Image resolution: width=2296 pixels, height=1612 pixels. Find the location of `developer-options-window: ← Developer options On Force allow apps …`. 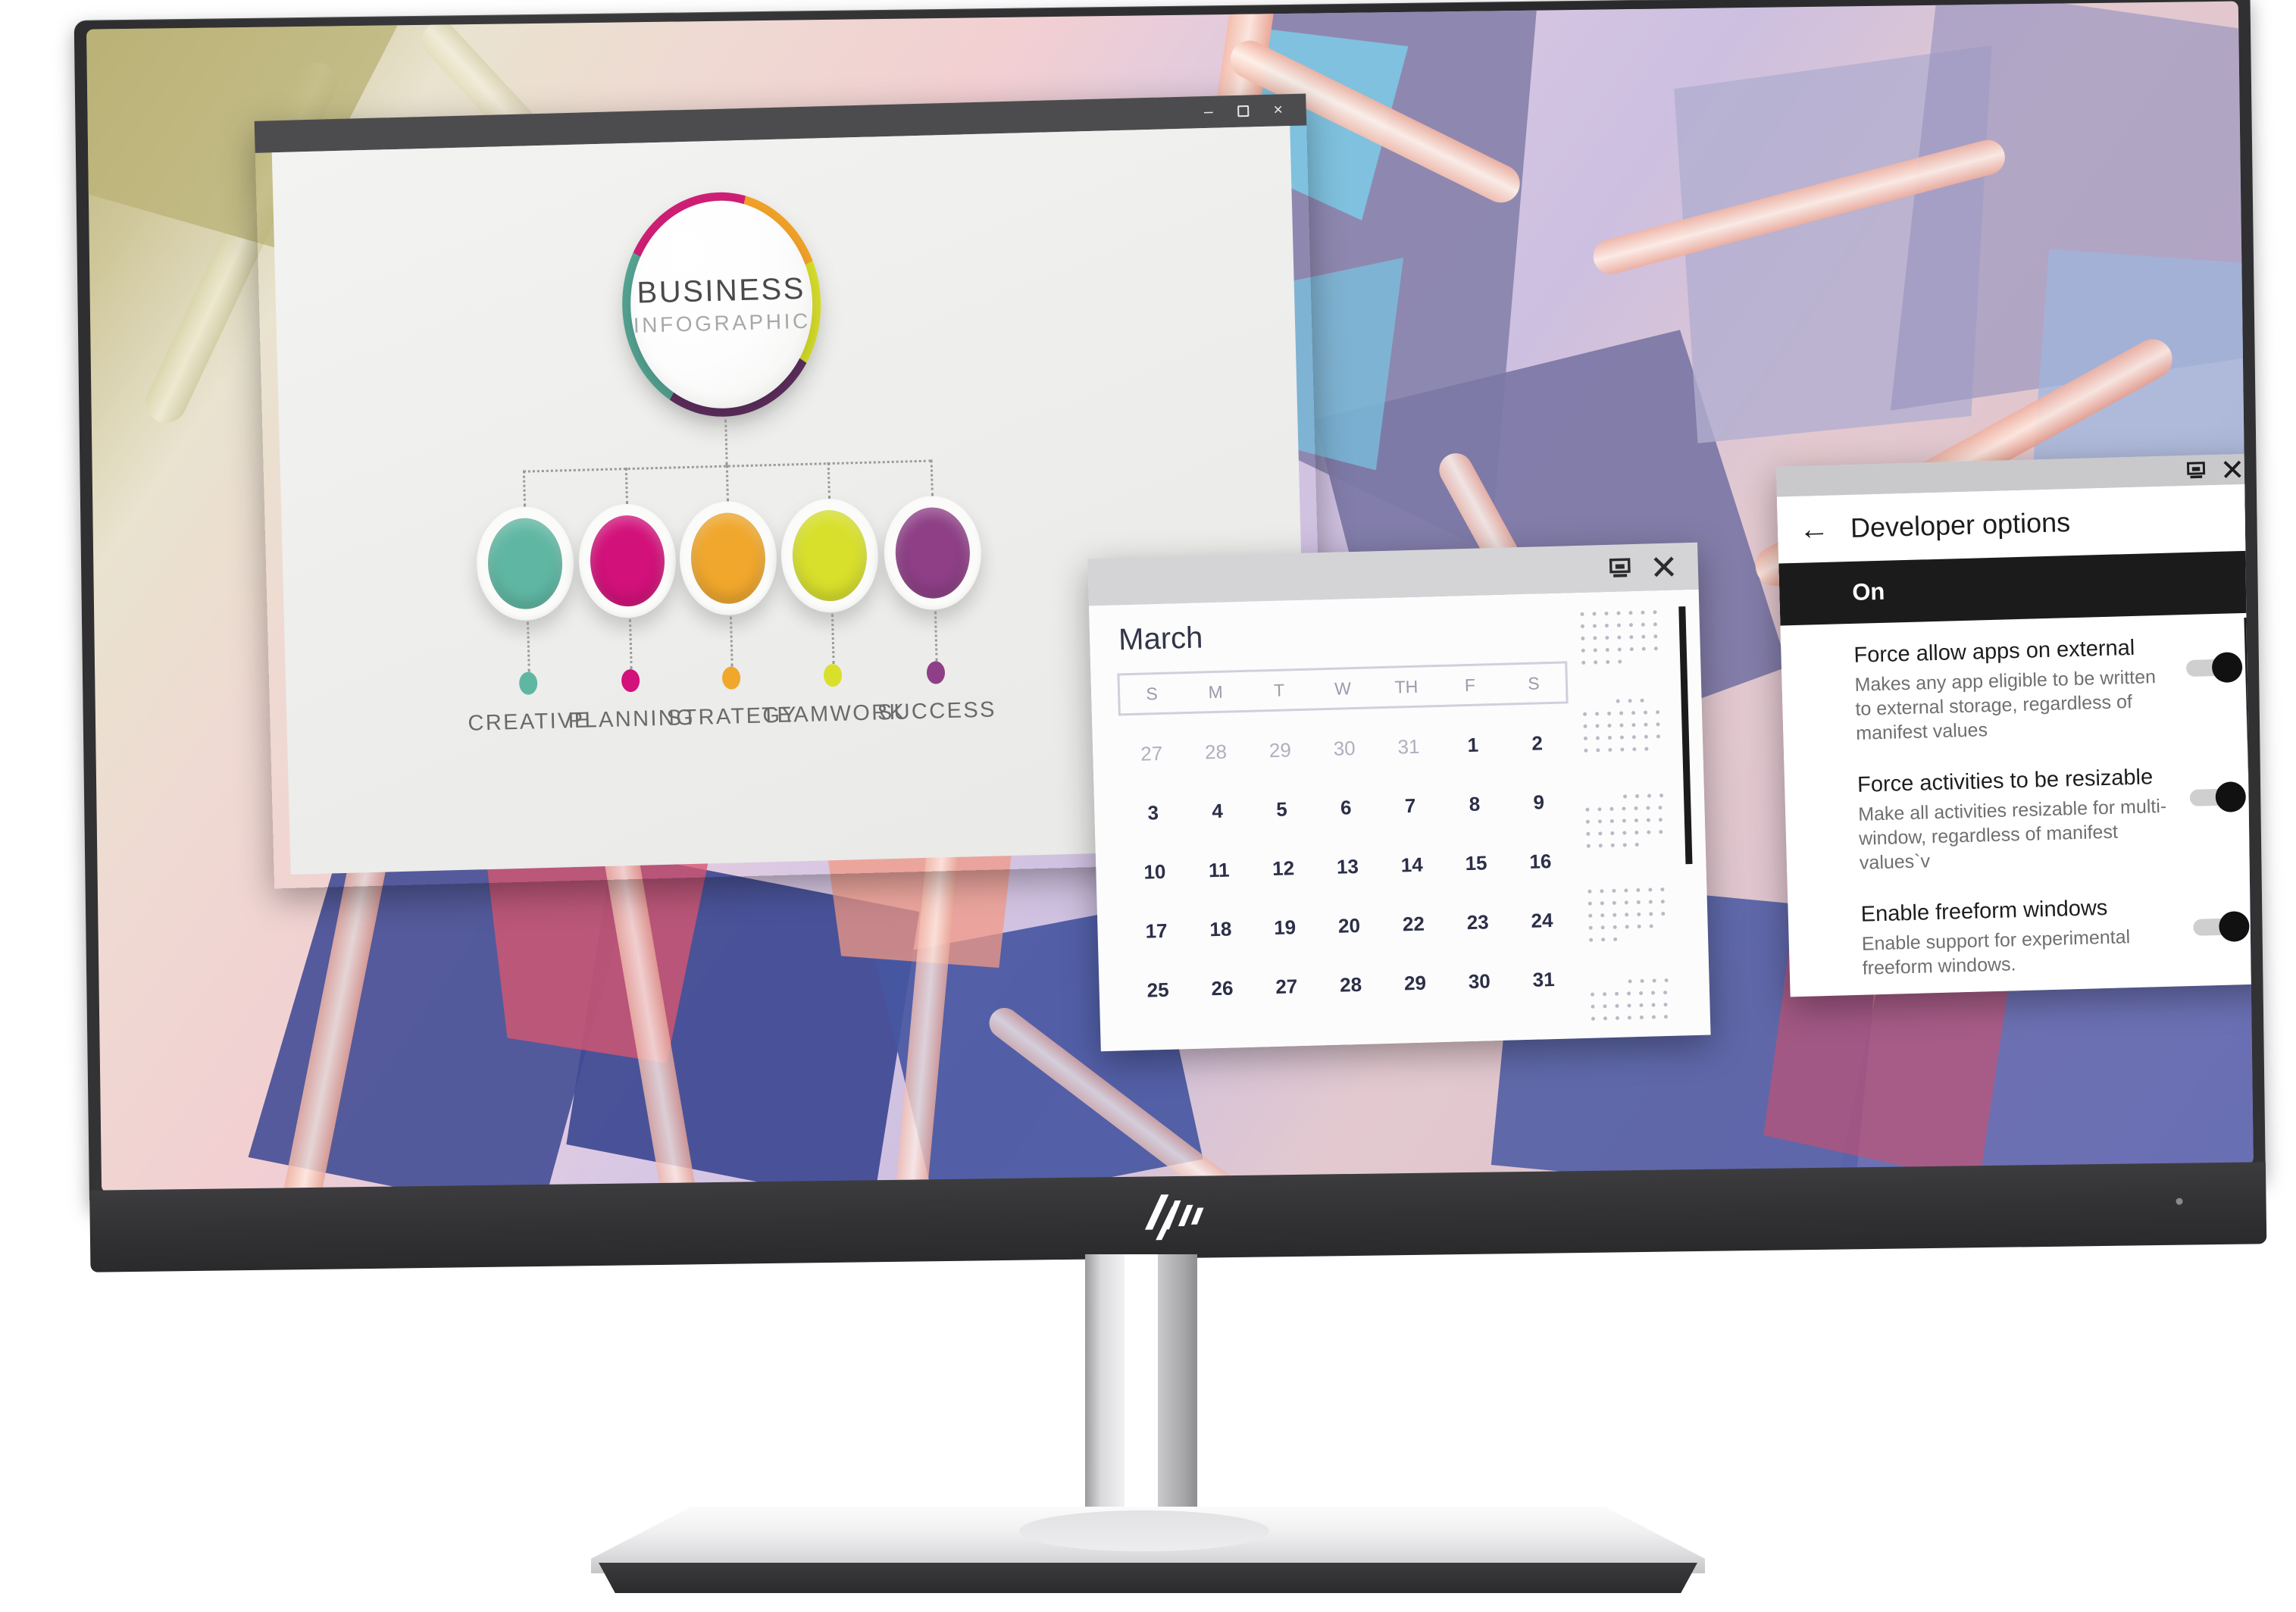

developer-options-window: ← Developer options On Force allow apps … is located at coordinates (2015, 725).